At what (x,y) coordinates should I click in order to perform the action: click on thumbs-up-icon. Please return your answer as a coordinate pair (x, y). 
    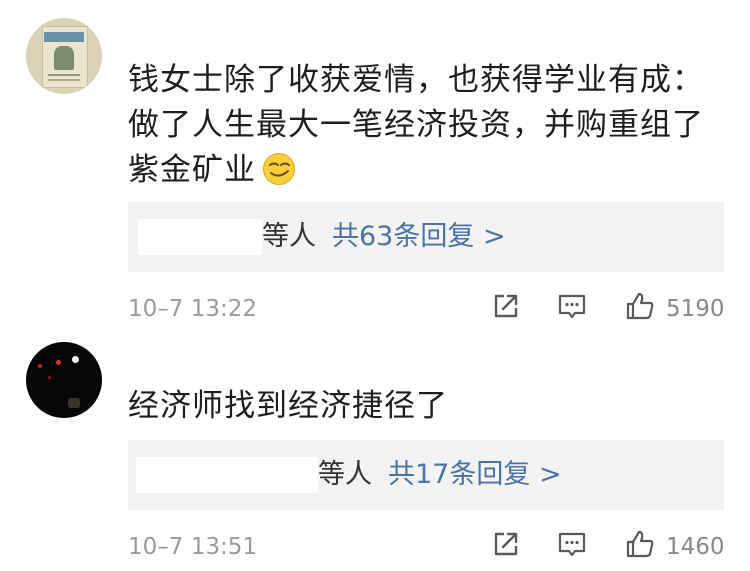
    Looking at the image, I should click on (640, 544).